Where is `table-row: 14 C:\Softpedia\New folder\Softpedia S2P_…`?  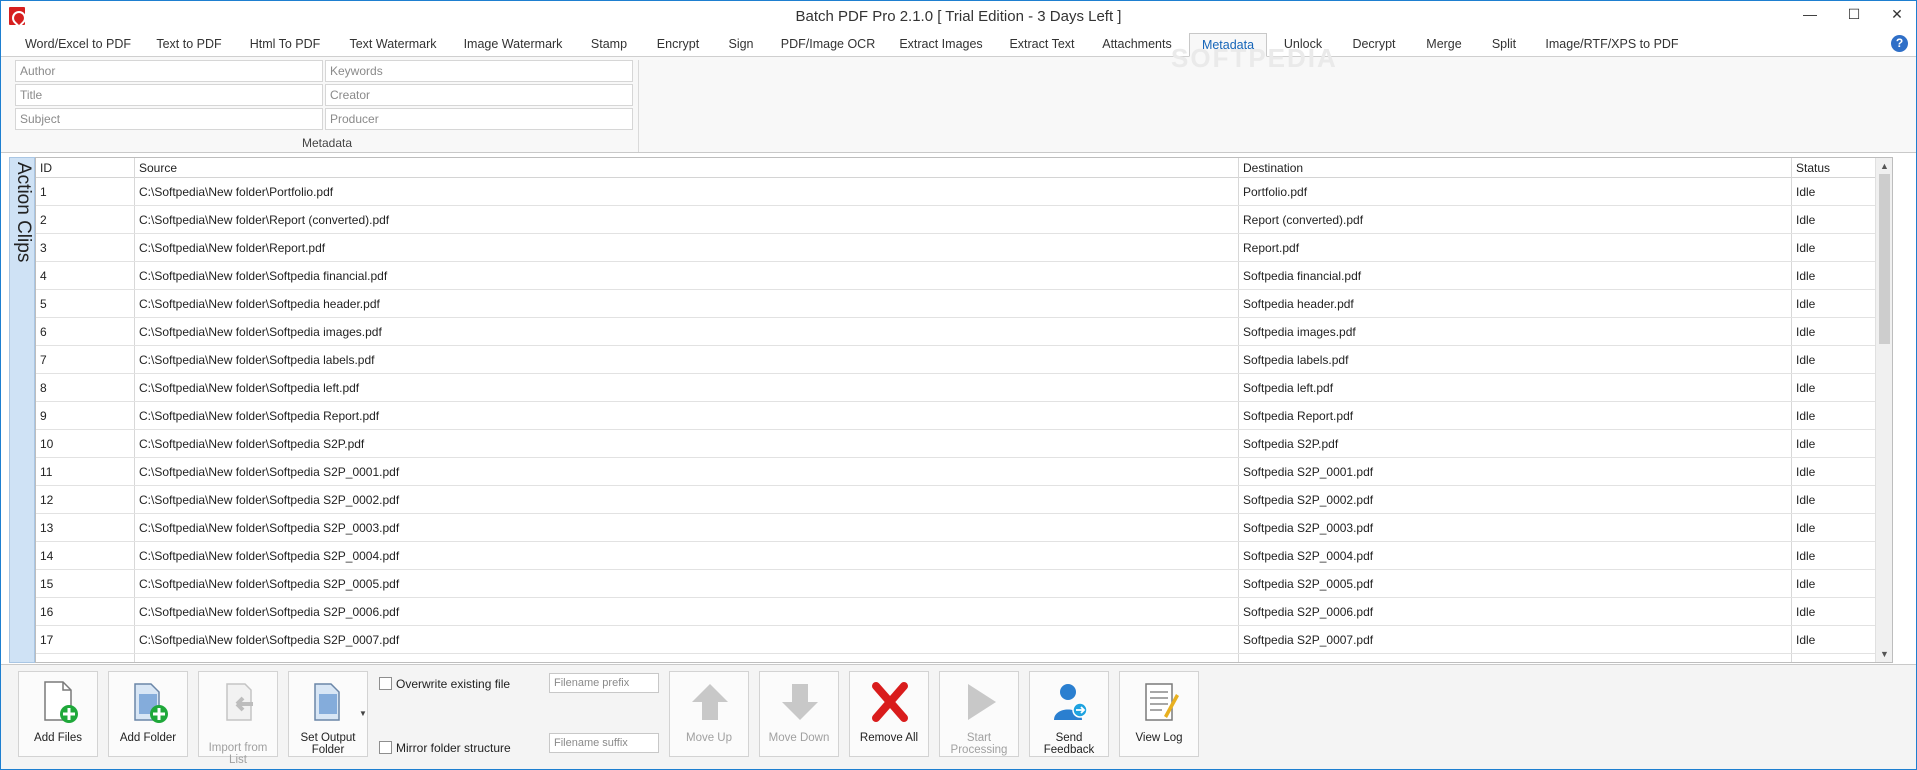 table-row: 14 C:\Softpedia\New folder\Softpedia S2P_… is located at coordinates (964, 556).